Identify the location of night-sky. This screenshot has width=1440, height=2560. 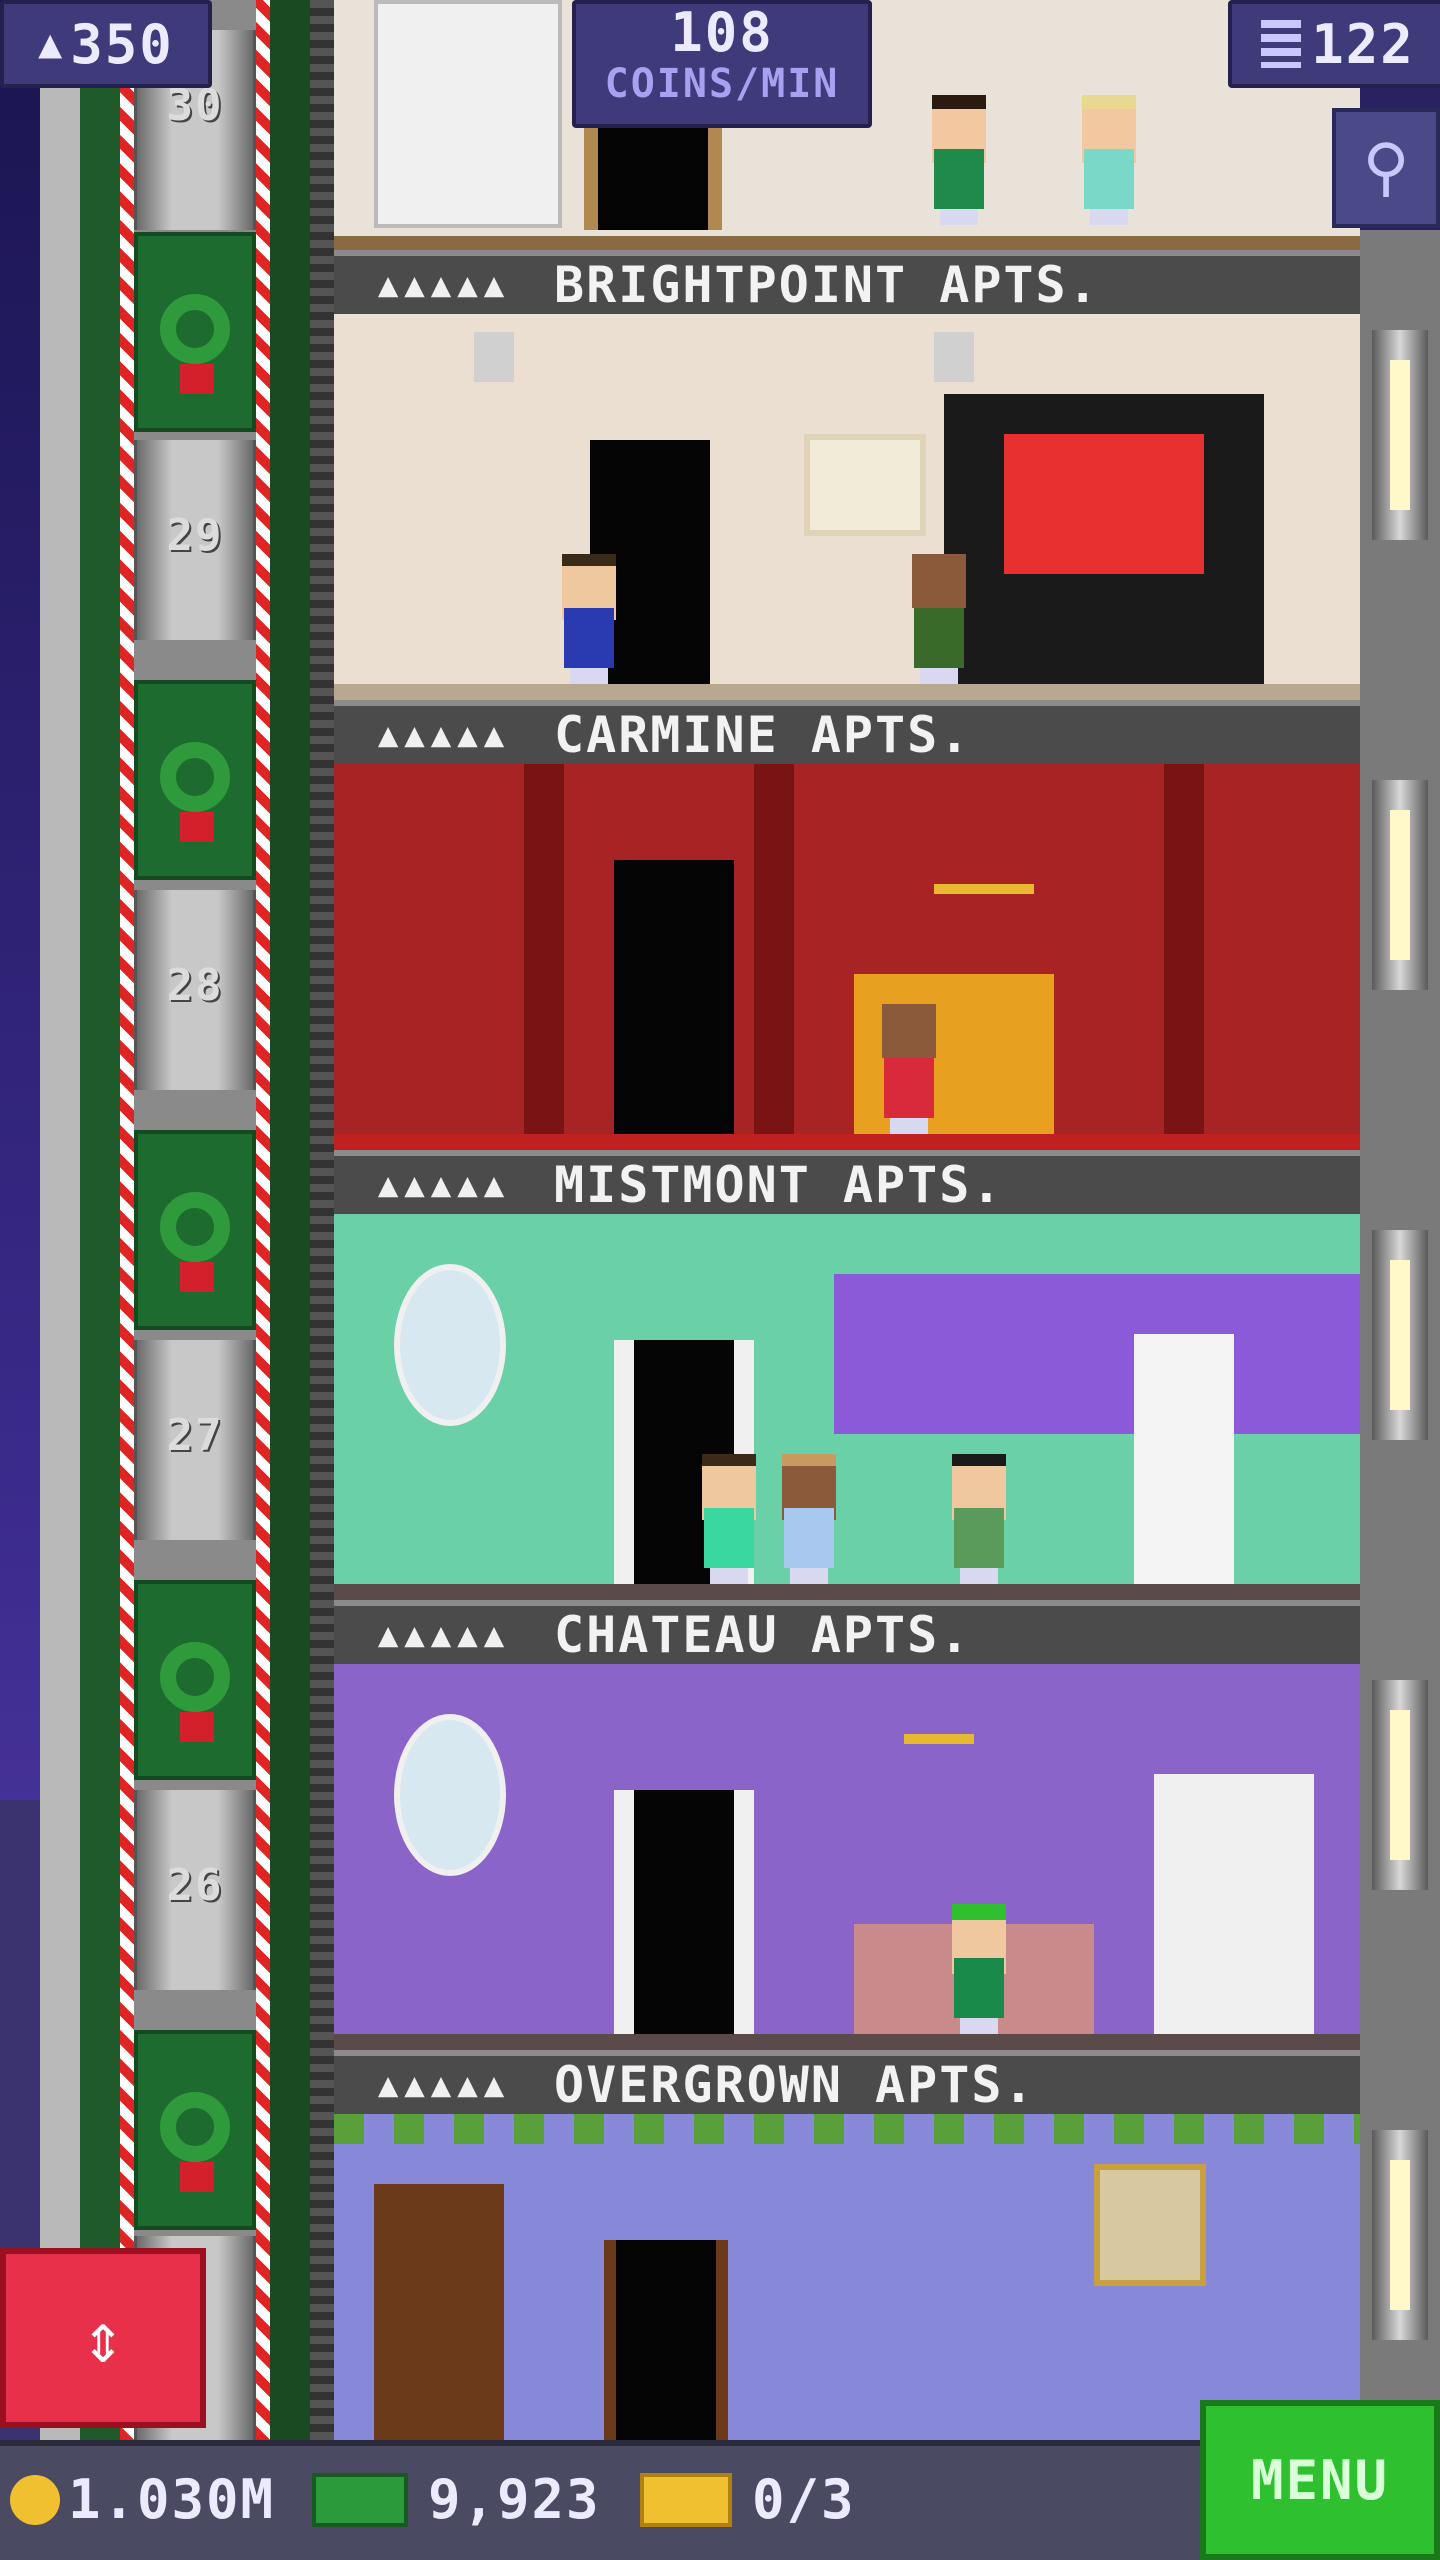
(20, 1220).